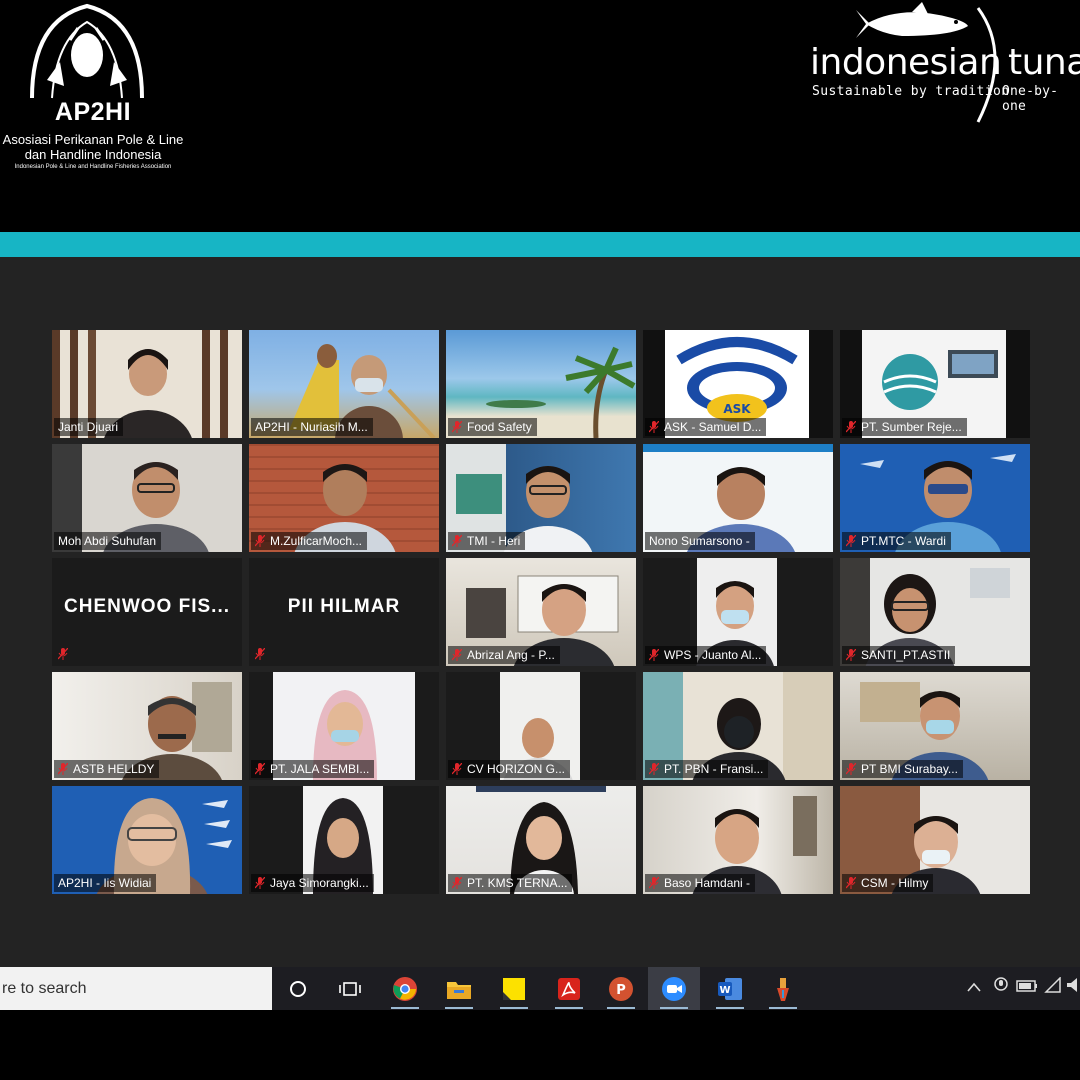 This screenshot has width=1080, height=1080. Describe the element at coordinates (935, 498) in the screenshot. I see `participant-tile: PT.MTC - Wardi` at that location.